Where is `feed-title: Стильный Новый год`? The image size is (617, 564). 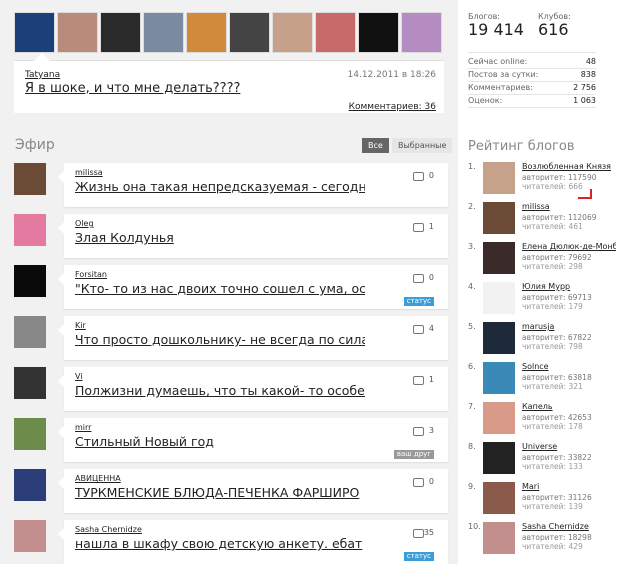
feed-title: Стильный Новый год is located at coordinates (220, 441).